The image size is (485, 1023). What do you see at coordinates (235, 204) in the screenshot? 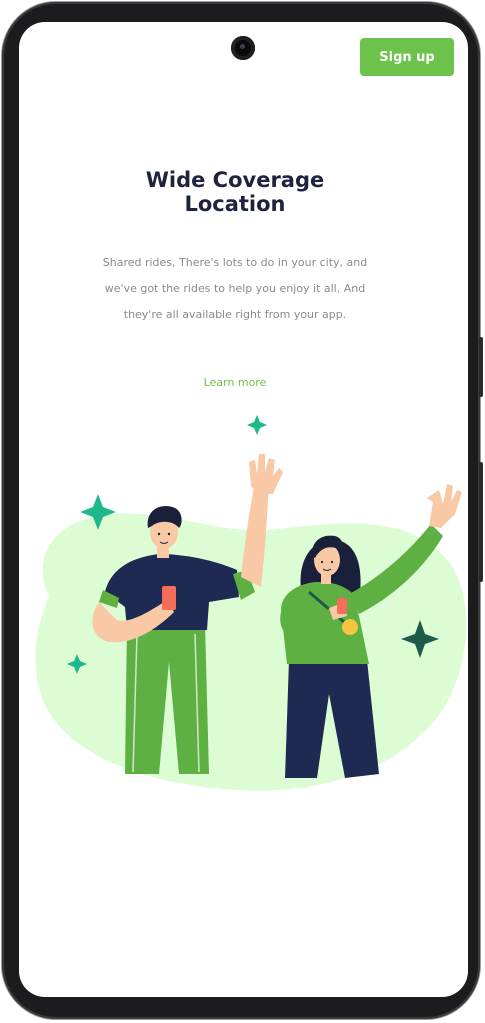
I see `title-line-2: Location` at bounding box center [235, 204].